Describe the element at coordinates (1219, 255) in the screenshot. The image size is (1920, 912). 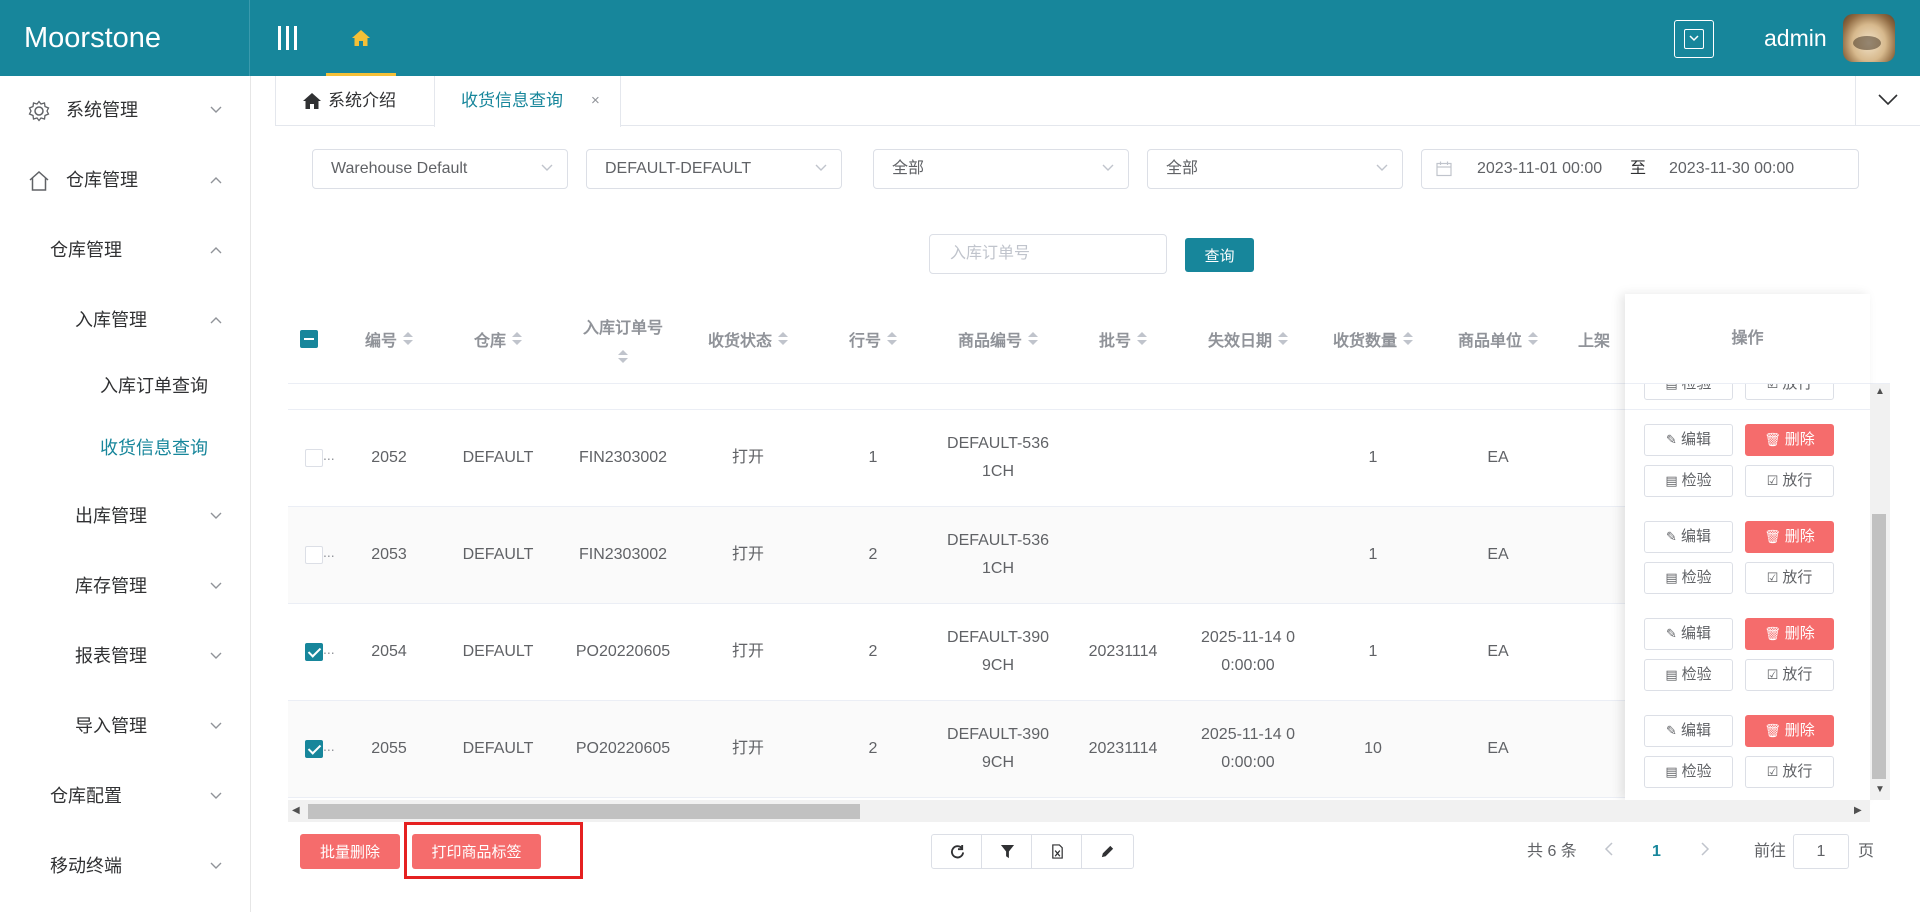
I see `query-button: 查询` at that location.